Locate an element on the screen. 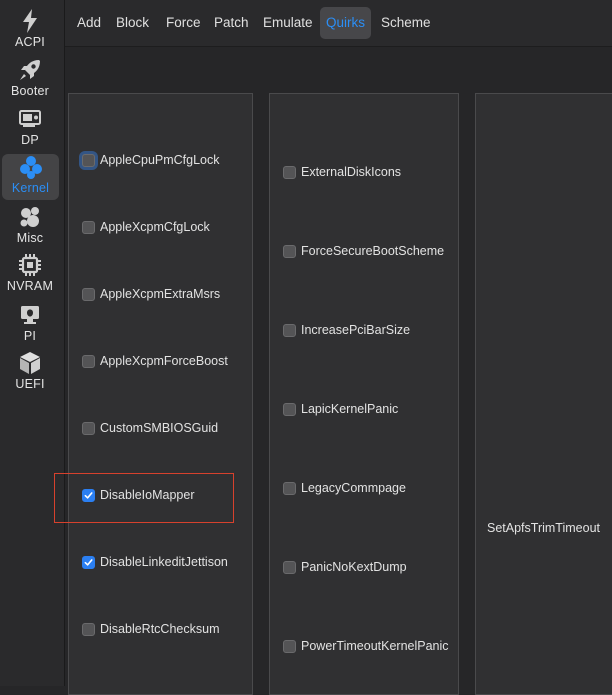  tab-scheme: Scheme is located at coordinates (406, 23).